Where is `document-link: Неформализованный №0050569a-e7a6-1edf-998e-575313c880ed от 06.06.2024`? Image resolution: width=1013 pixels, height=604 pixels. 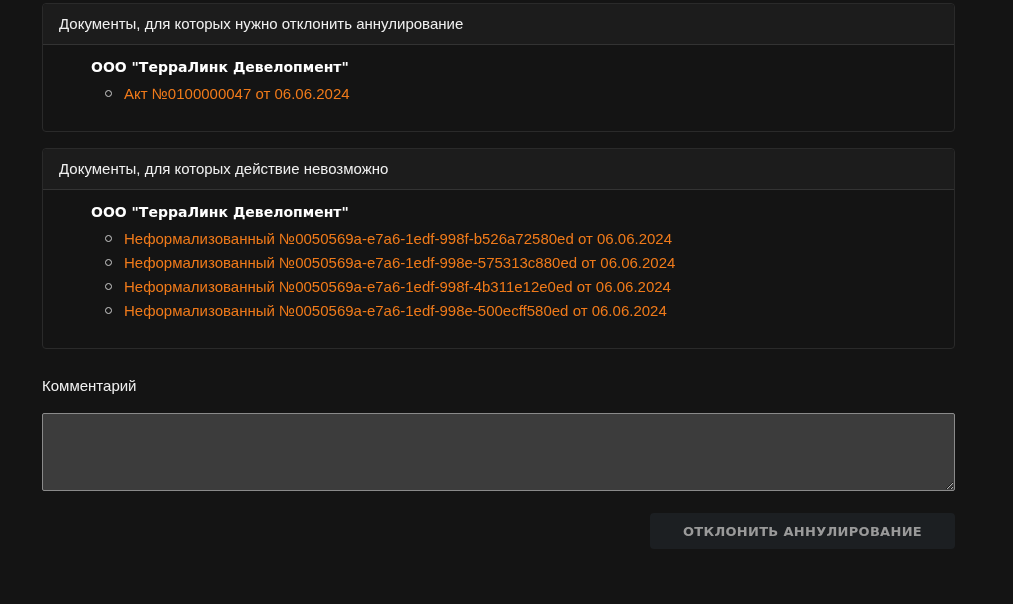 document-link: Неформализованный №0050569a-e7a6-1edf-998e-575313c880ed от 06.06.2024 is located at coordinates (400, 262).